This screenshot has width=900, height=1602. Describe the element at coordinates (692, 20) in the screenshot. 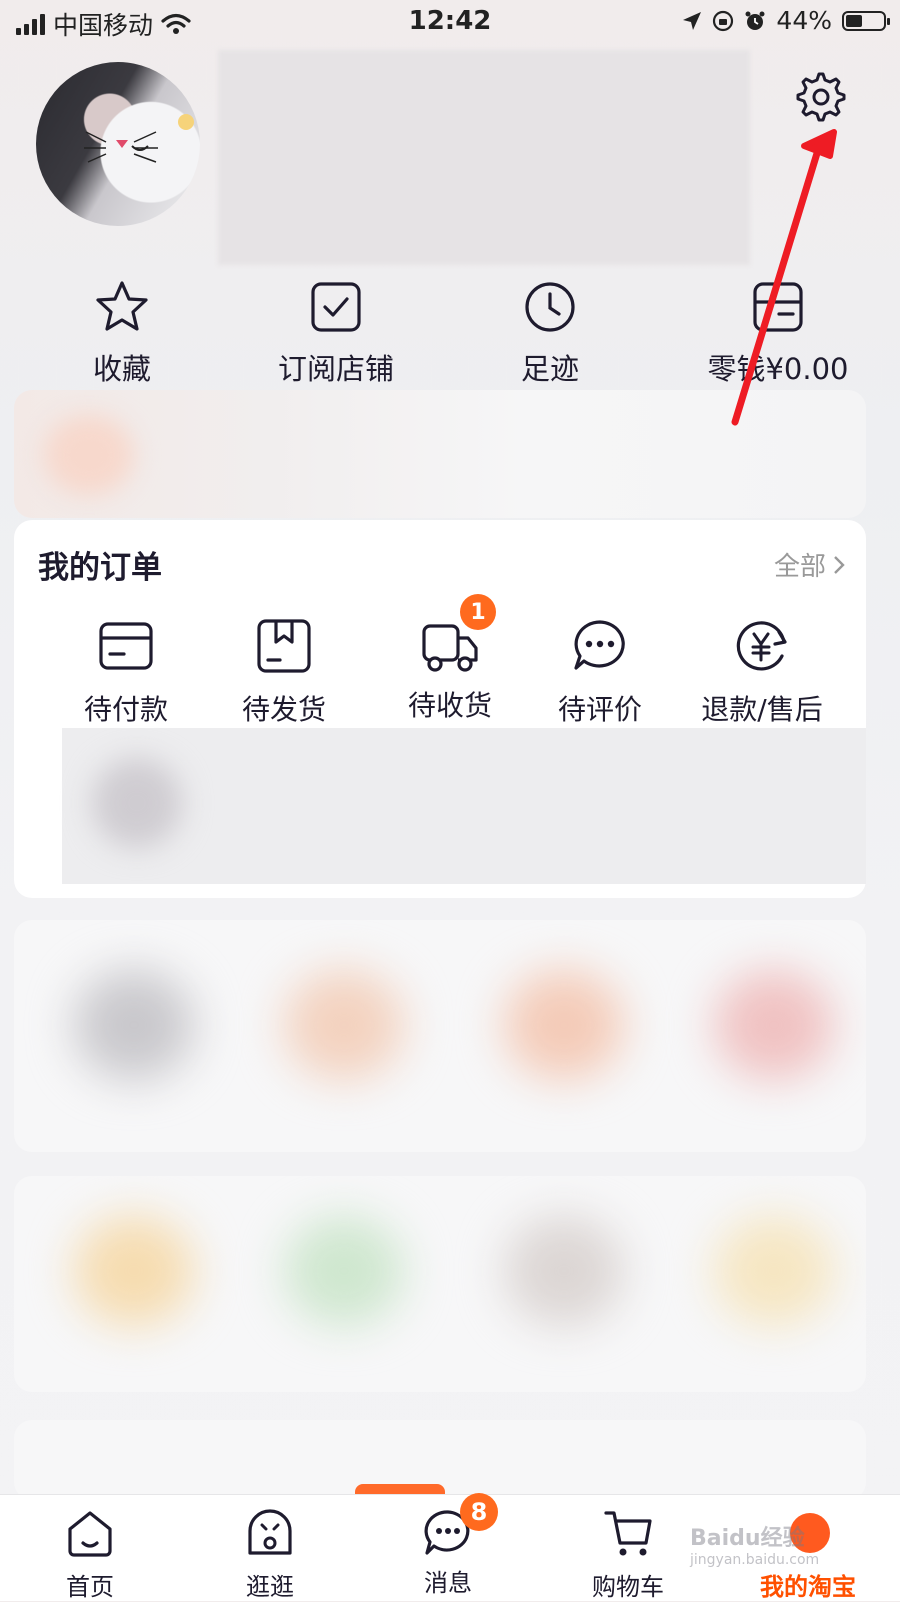

I see `location-arrow-icon` at that location.